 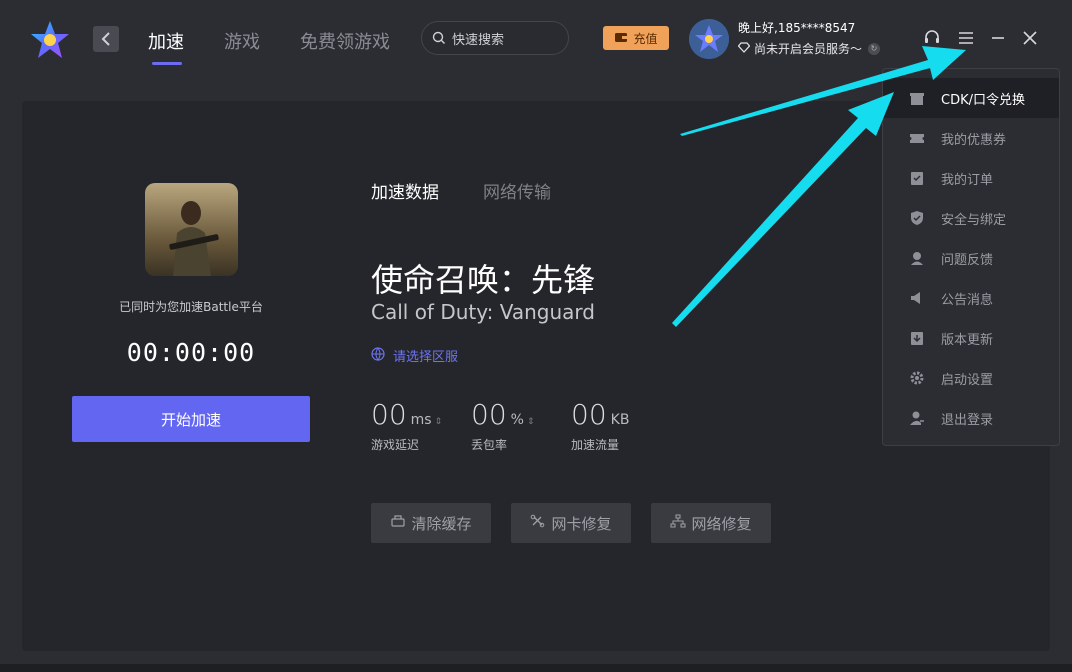 I want to click on region-selector: 请选择区服, so click(x=414, y=355).